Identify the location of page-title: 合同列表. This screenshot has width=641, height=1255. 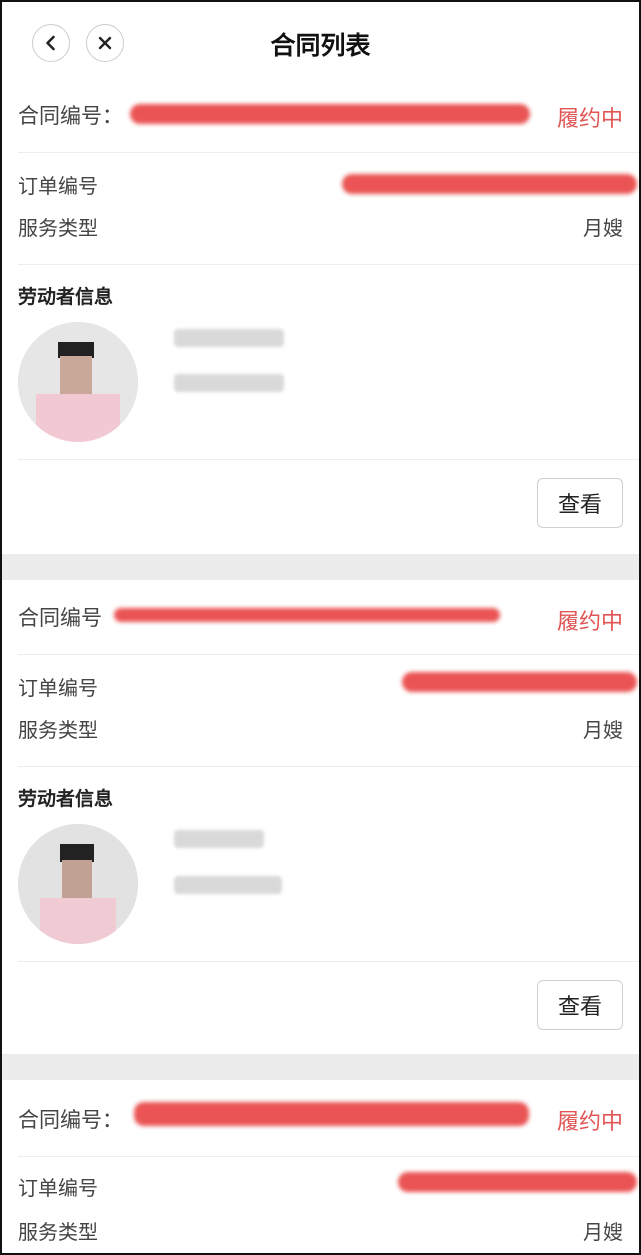
(320, 45).